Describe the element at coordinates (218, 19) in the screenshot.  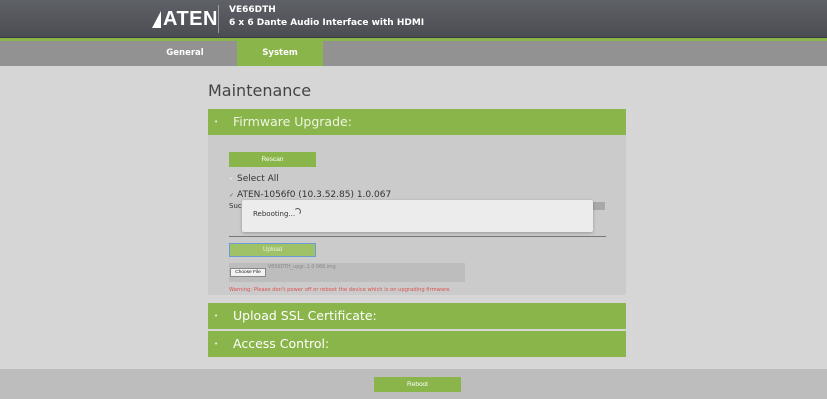
I see `header-divider` at that location.